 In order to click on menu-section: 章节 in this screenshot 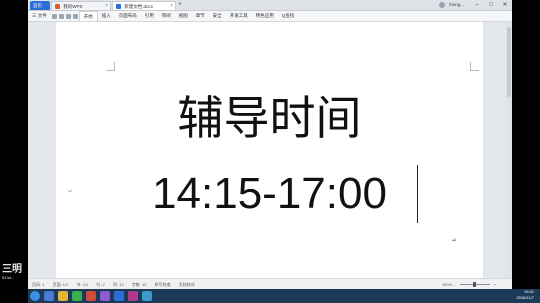, I will do `click(200, 16)`.